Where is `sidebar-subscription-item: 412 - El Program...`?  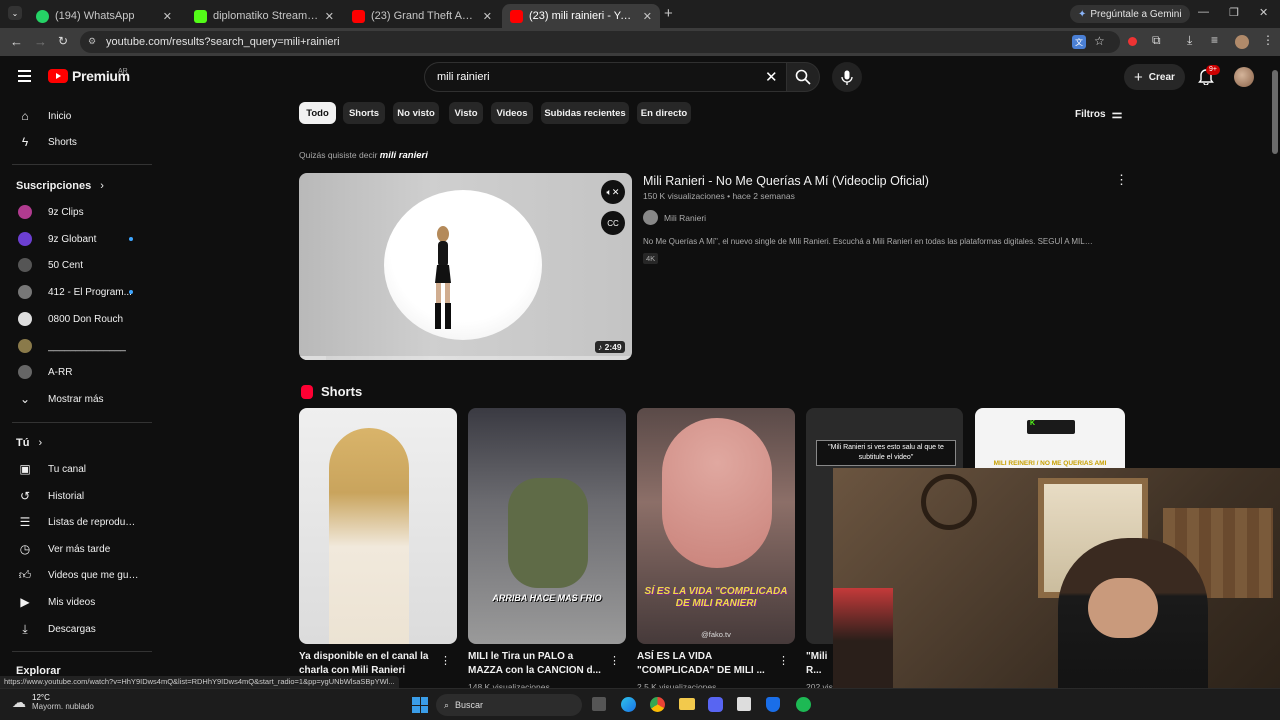
sidebar-subscription-item: 412 - El Program... is located at coordinates (75, 292).